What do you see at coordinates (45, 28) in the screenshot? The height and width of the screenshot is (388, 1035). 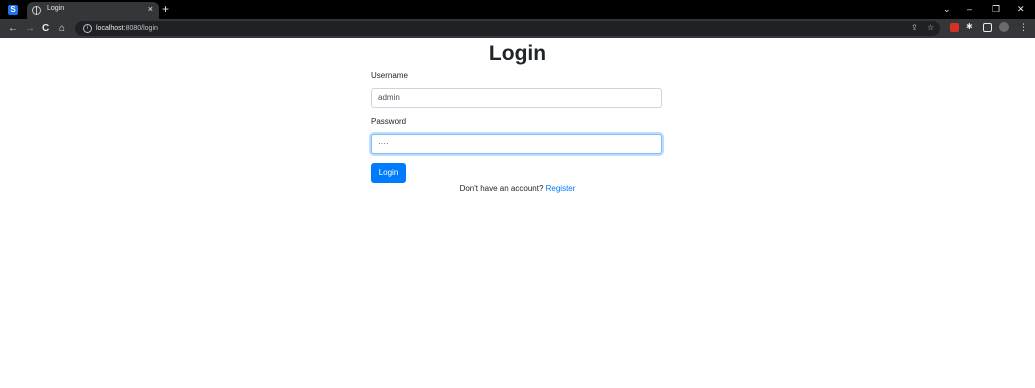 I see `reload-icon: C` at bounding box center [45, 28].